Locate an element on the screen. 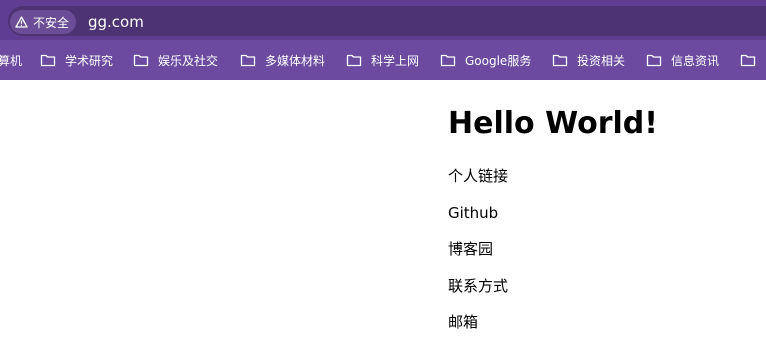 This screenshot has width=766, height=356. security-chip: 不安全 is located at coordinates (43, 22).